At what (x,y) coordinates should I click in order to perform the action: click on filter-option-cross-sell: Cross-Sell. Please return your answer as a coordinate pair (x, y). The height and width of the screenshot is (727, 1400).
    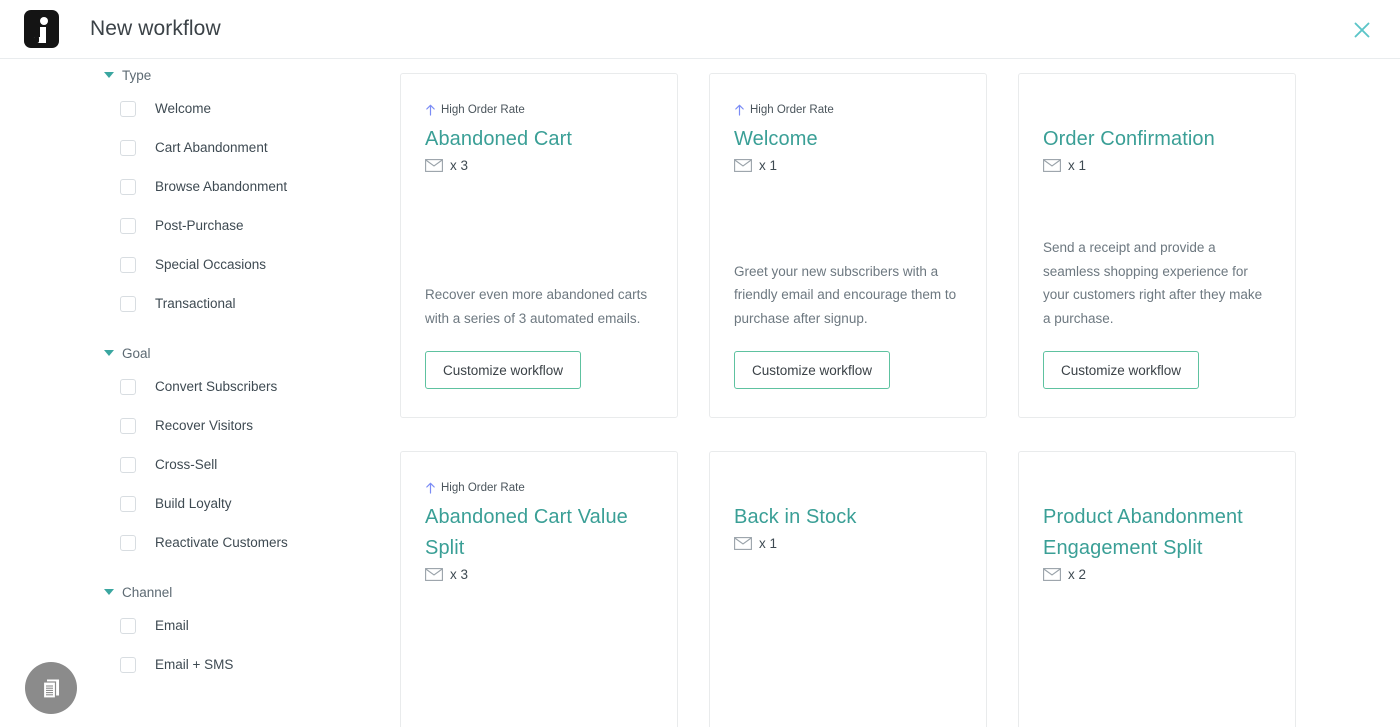
    Looking at the image, I should click on (200, 464).